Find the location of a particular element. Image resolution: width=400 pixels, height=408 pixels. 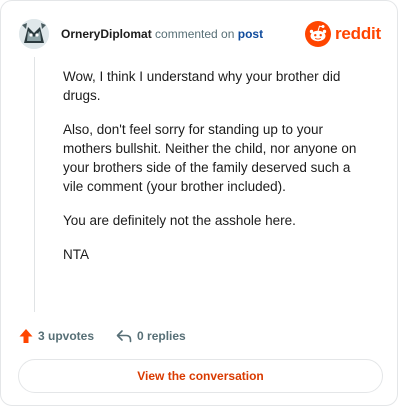

avatar-illustration is located at coordinates (34, 34).